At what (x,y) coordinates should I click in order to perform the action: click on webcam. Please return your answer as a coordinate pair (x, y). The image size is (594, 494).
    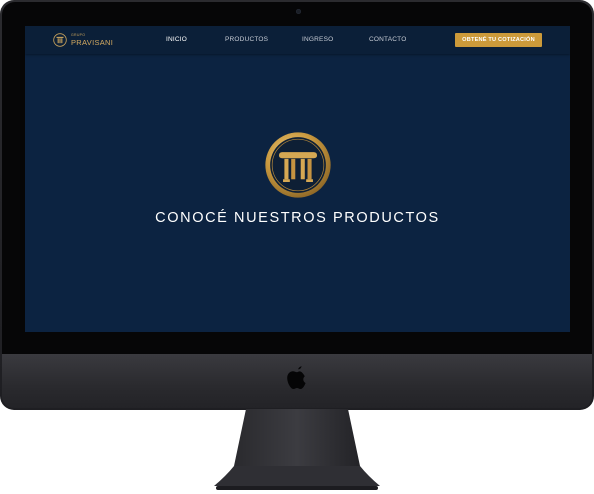
    Looking at the image, I should click on (298, 11).